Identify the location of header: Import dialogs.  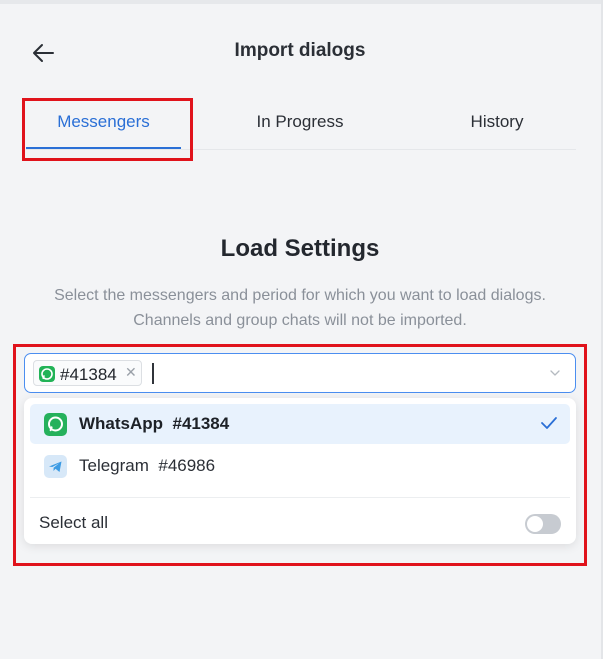
(300, 52).